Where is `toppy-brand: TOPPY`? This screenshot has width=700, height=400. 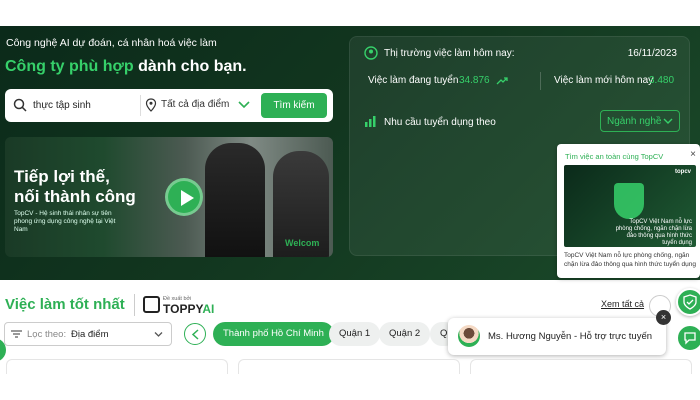 toppy-brand: TOPPY is located at coordinates (183, 309).